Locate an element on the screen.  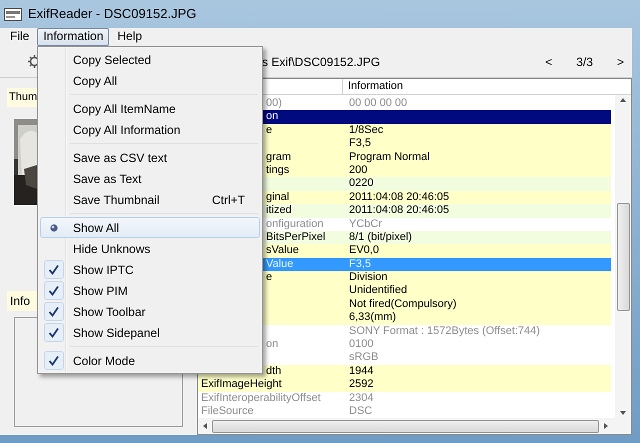
menu-item: Information is located at coordinates (73, 37).